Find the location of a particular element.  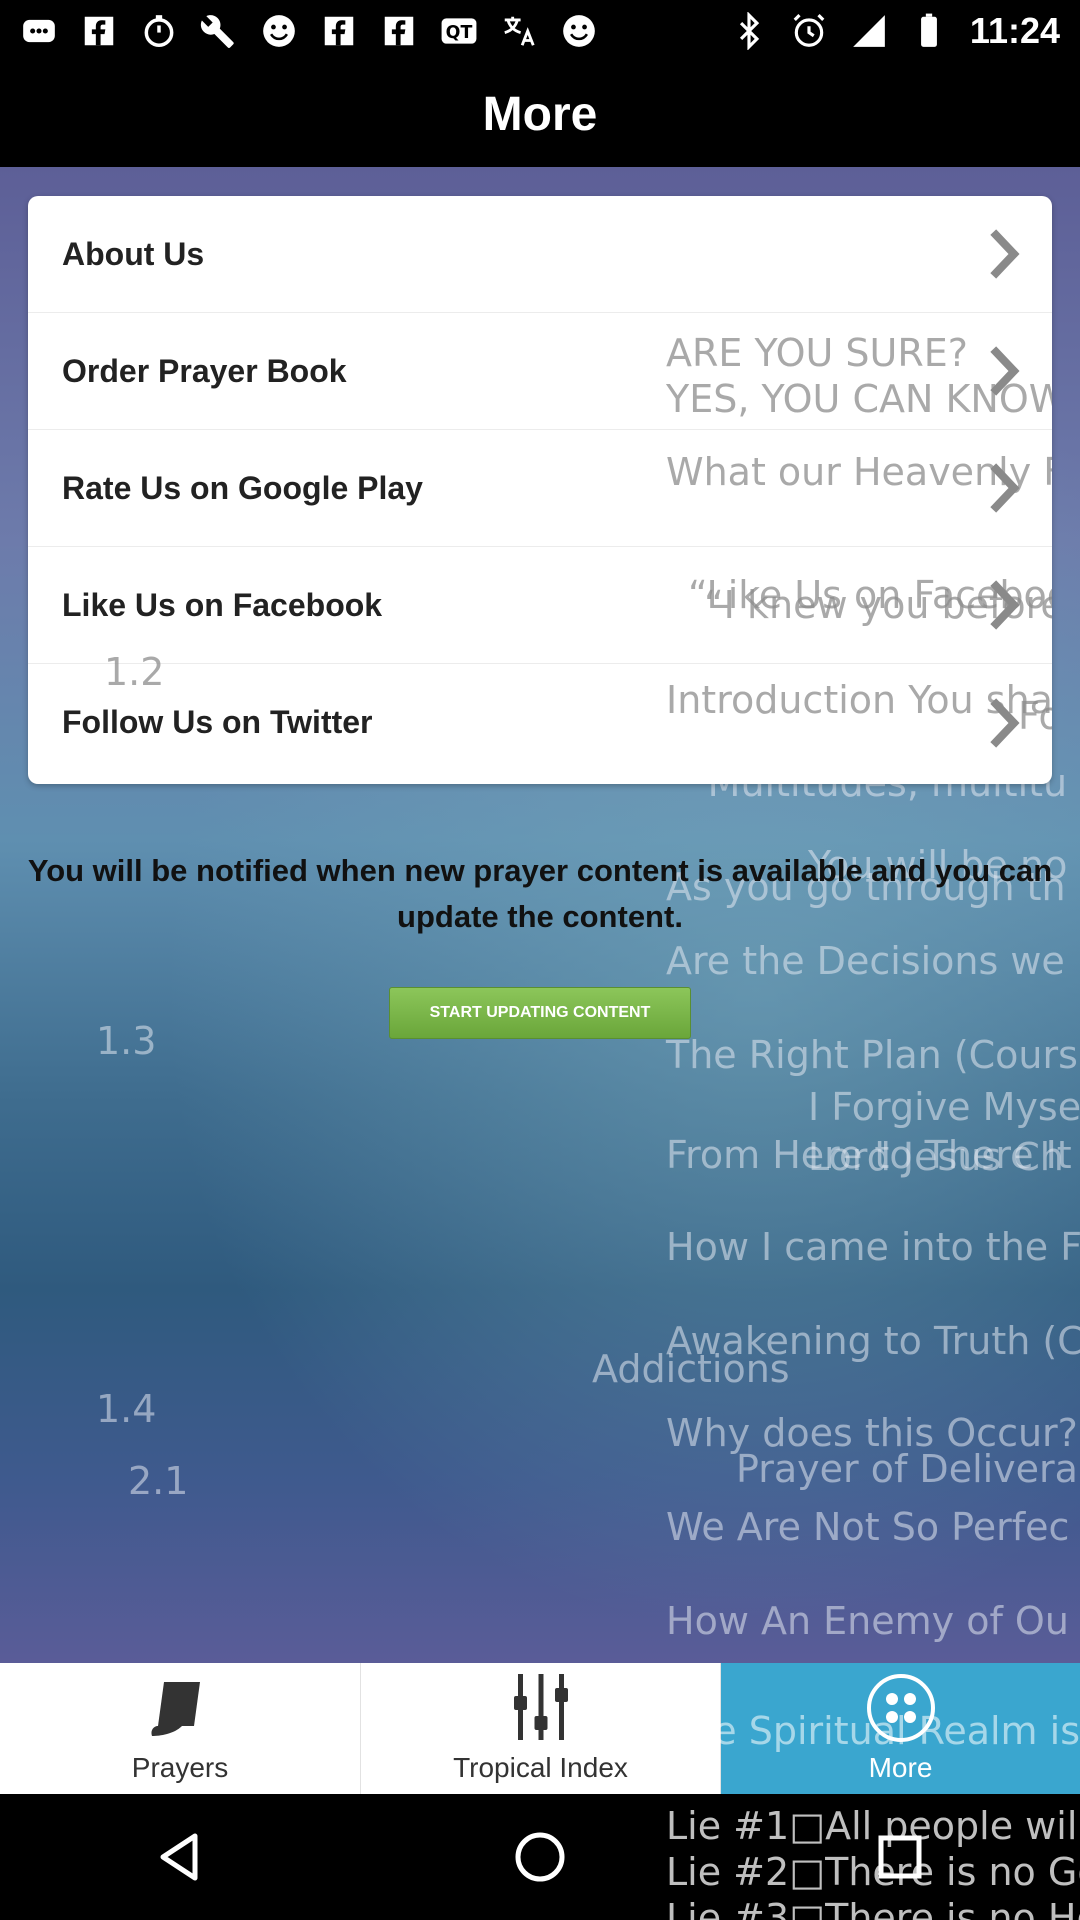

book-icon is located at coordinates (175, 1709).